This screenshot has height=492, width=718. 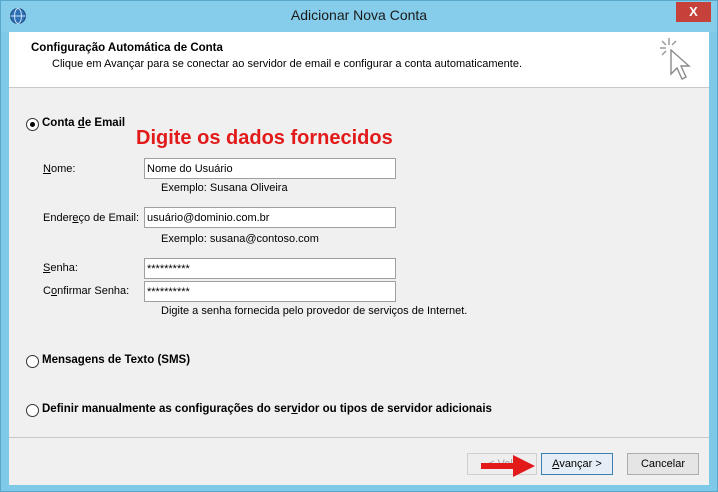 I want to click on close-icon: X, so click(x=693, y=11).